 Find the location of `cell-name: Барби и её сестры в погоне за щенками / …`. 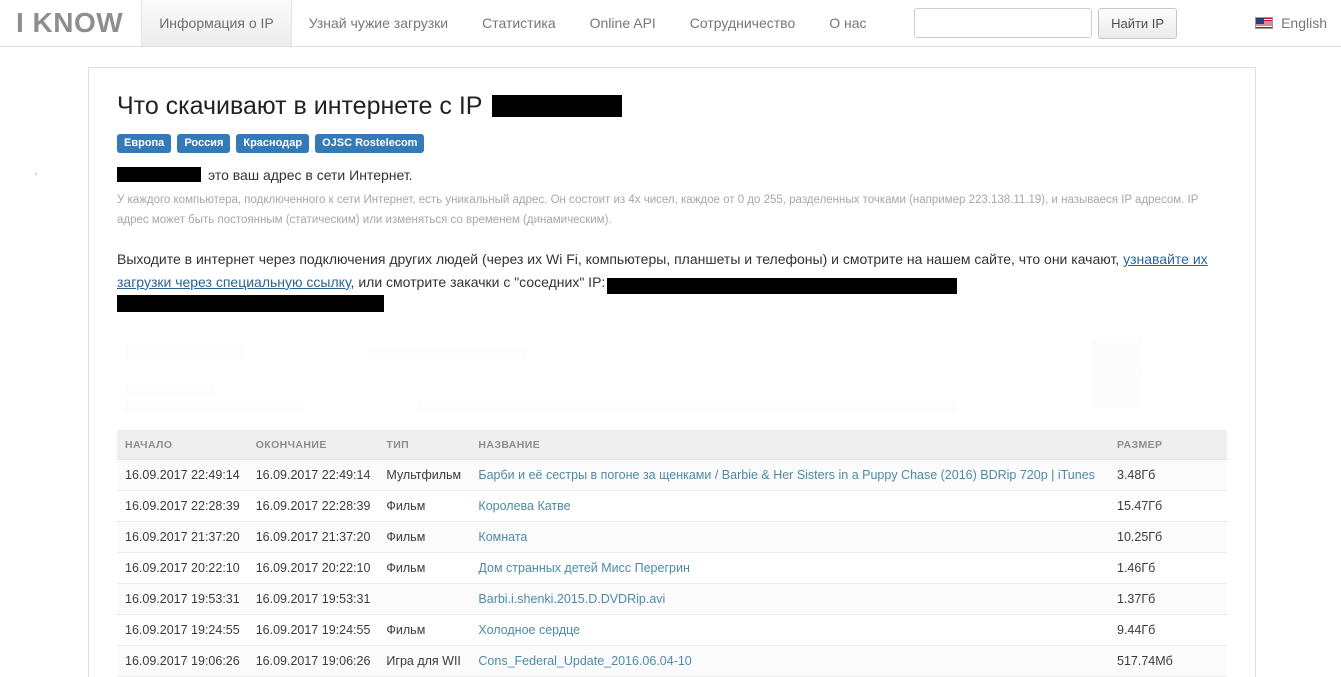

cell-name: Барби и её сестры в погоне за щенками / … is located at coordinates (789, 475).